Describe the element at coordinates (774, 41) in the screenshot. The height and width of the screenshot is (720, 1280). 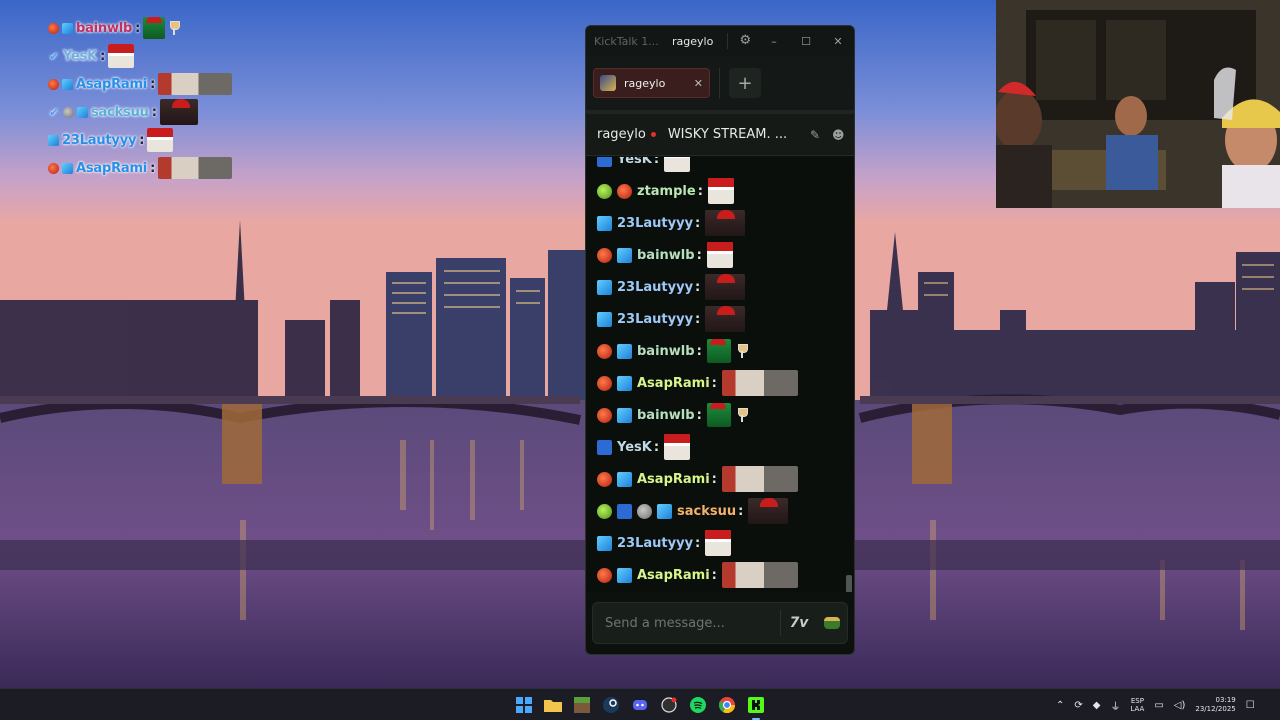
I see `minimize-button: –` at that location.